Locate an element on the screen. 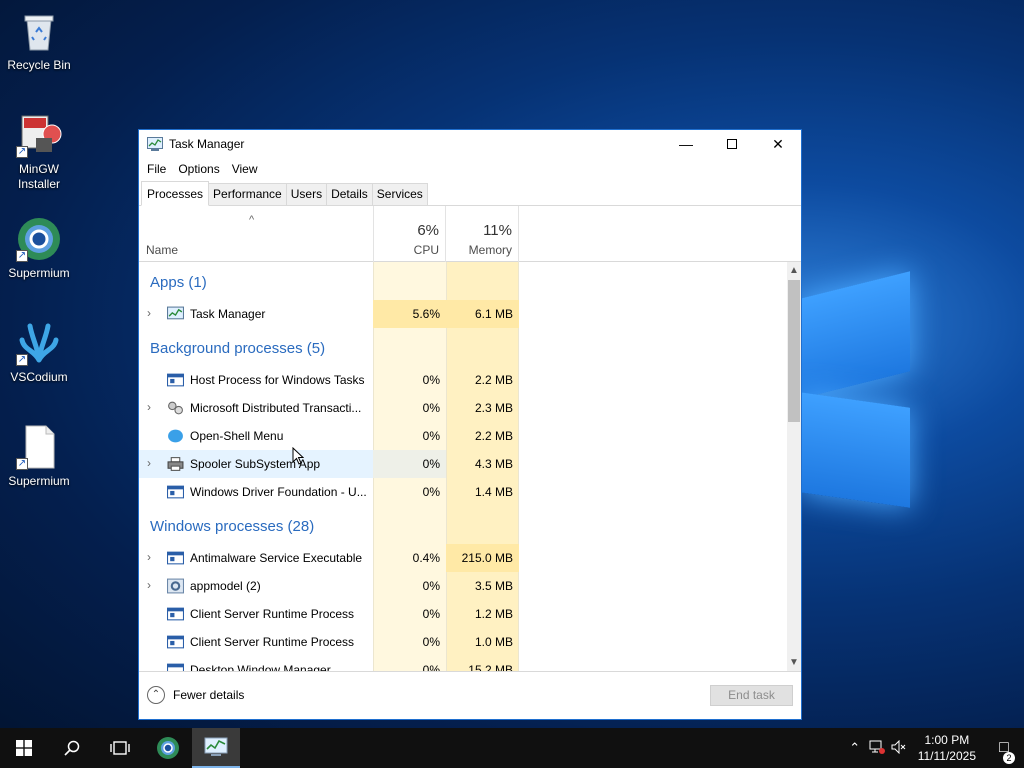 The width and height of the screenshot is (1024, 768). taskbar-task-manager is located at coordinates (216, 748).